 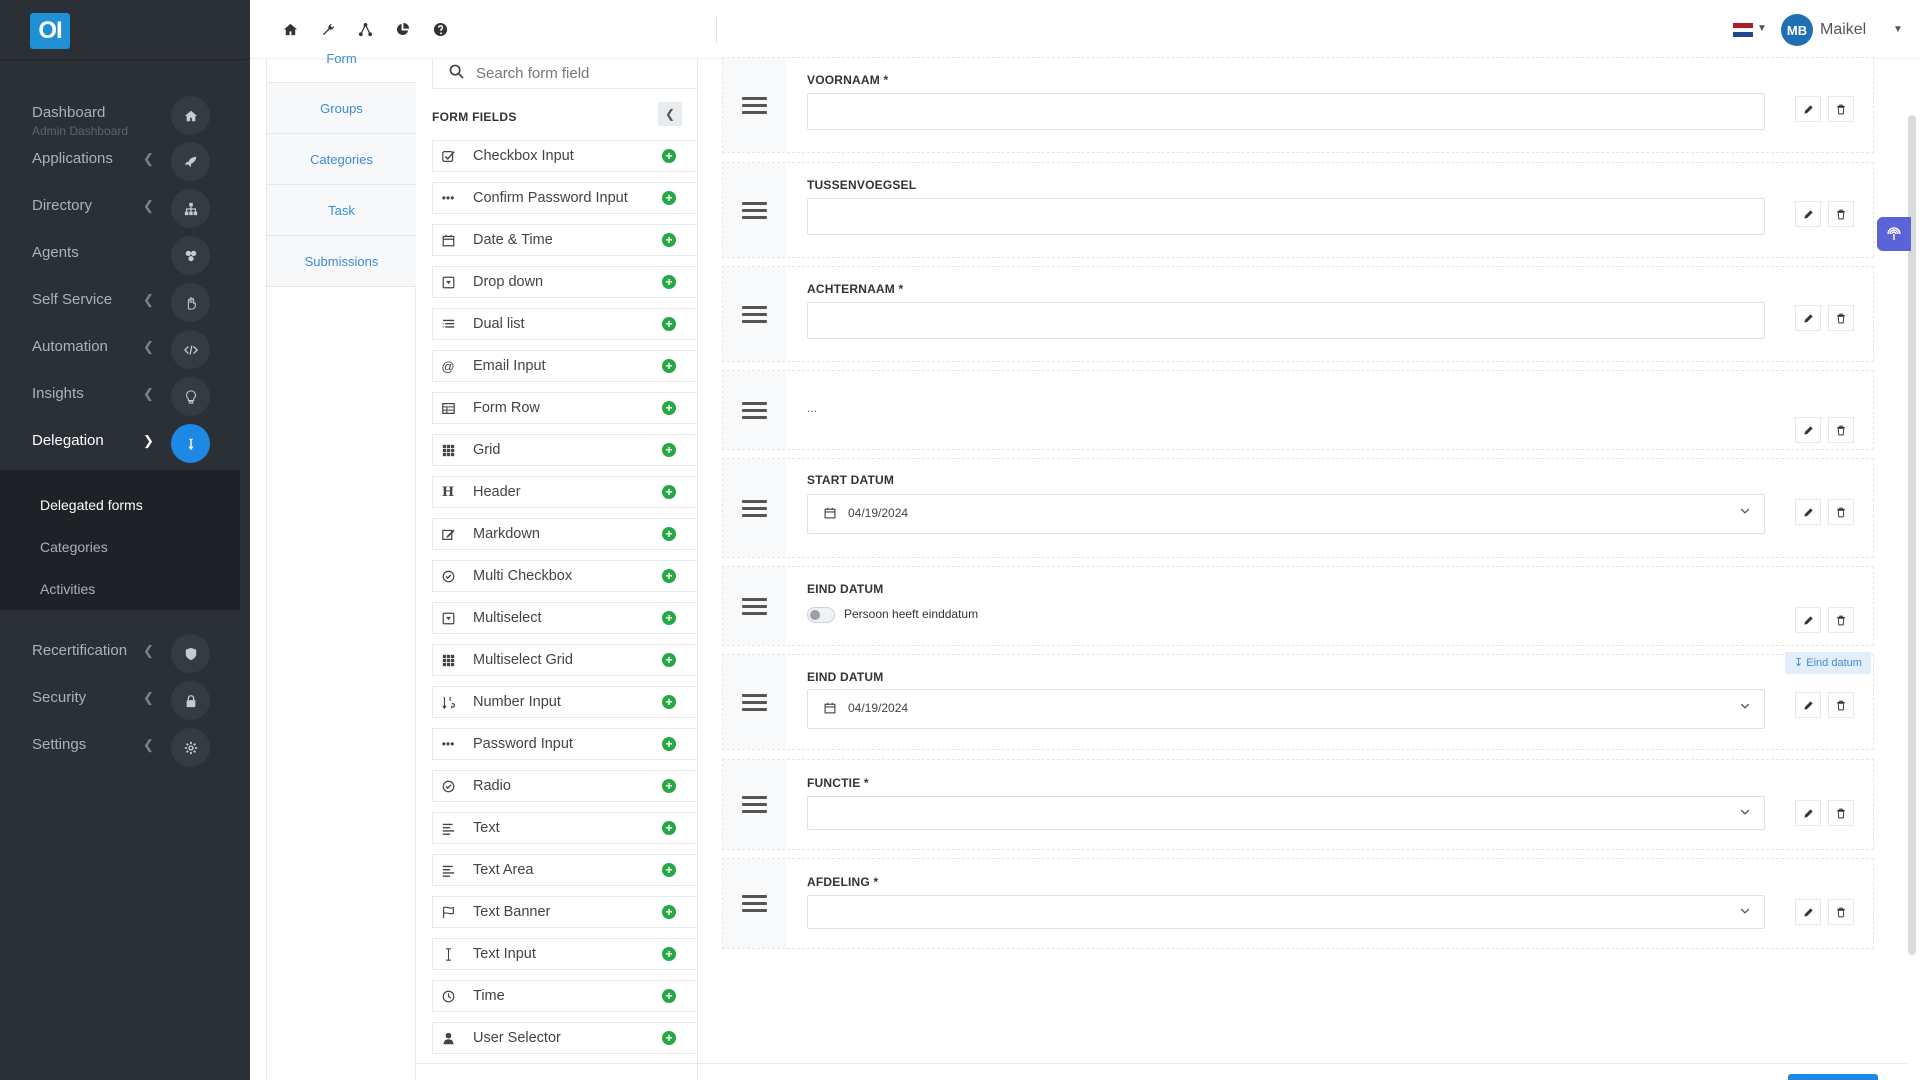 I want to click on sidebar-item-dashboard: Dashboard Admin Dashboard, so click(x=125, y=115).